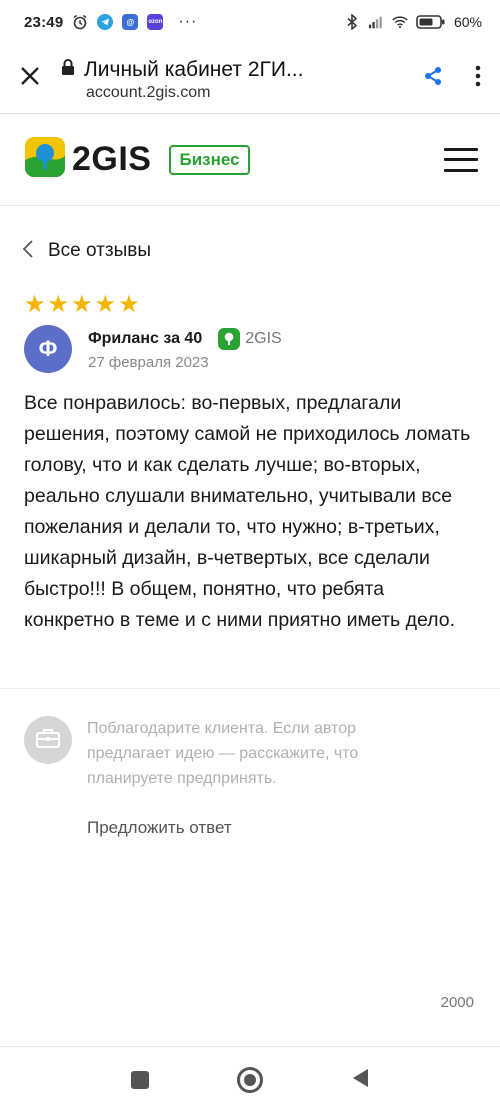  Describe the element at coordinates (250, 22) in the screenshot. I see `status-bar: 23:49 @ ozon ··· 60%` at that location.